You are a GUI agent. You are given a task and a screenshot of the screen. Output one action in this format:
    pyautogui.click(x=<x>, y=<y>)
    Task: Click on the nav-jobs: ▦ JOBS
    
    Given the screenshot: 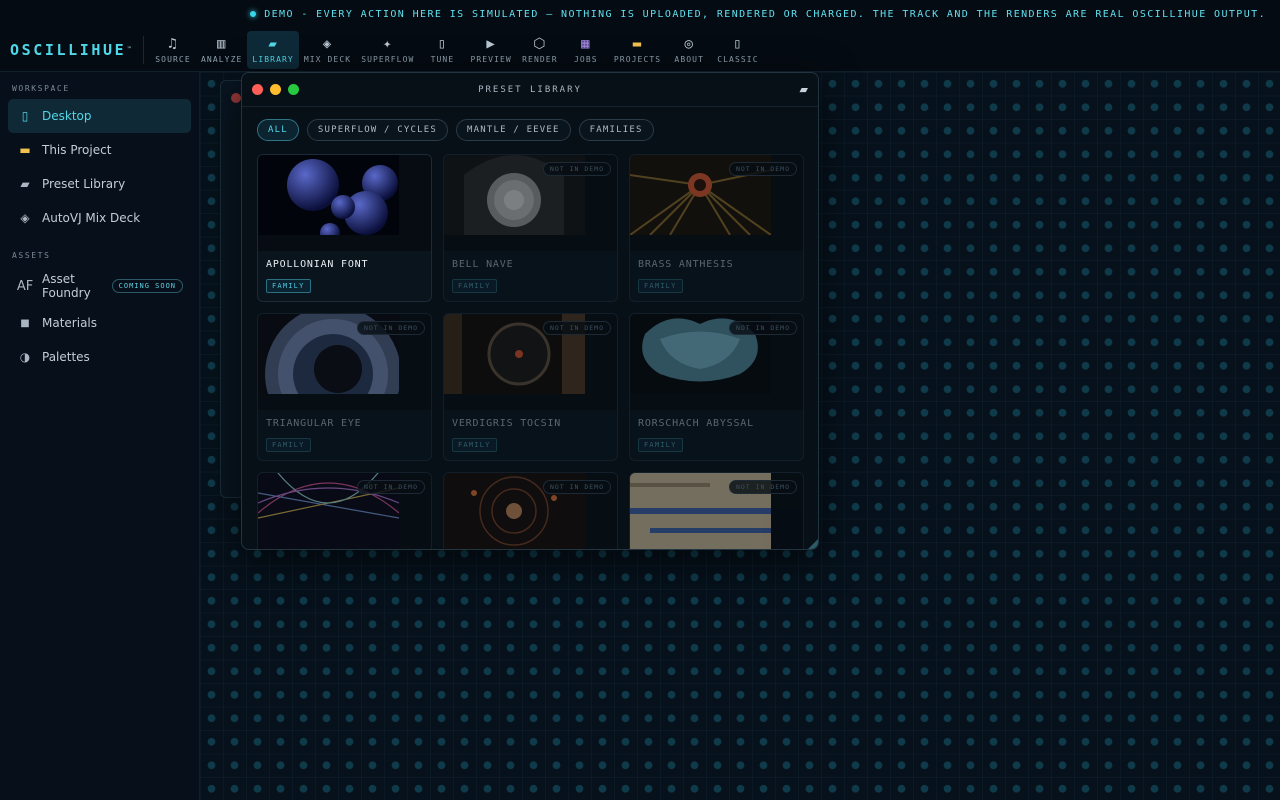 What is the action you would take?
    pyautogui.click(x=586, y=50)
    